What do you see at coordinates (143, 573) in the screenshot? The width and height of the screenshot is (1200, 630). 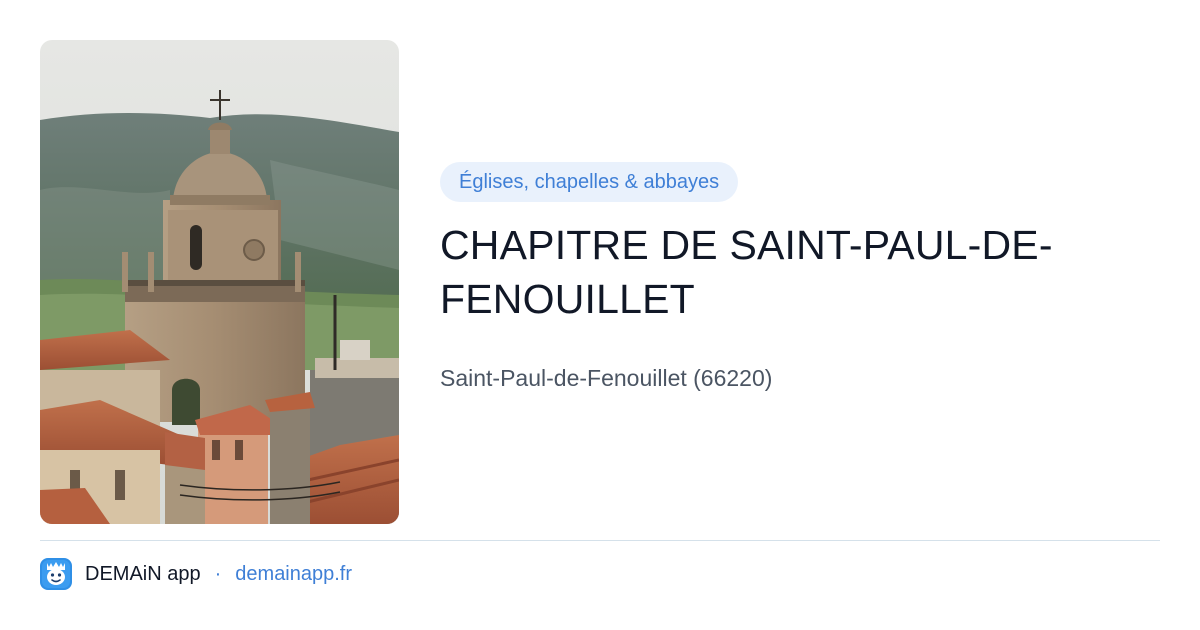 I see `app-name: DEMAiN app` at bounding box center [143, 573].